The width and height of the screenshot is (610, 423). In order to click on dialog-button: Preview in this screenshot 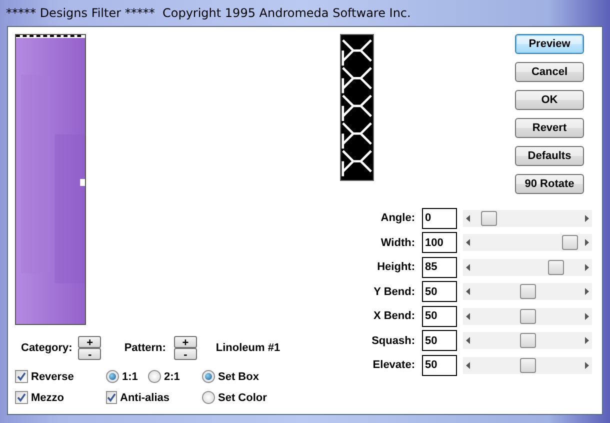, I will do `click(549, 44)`.